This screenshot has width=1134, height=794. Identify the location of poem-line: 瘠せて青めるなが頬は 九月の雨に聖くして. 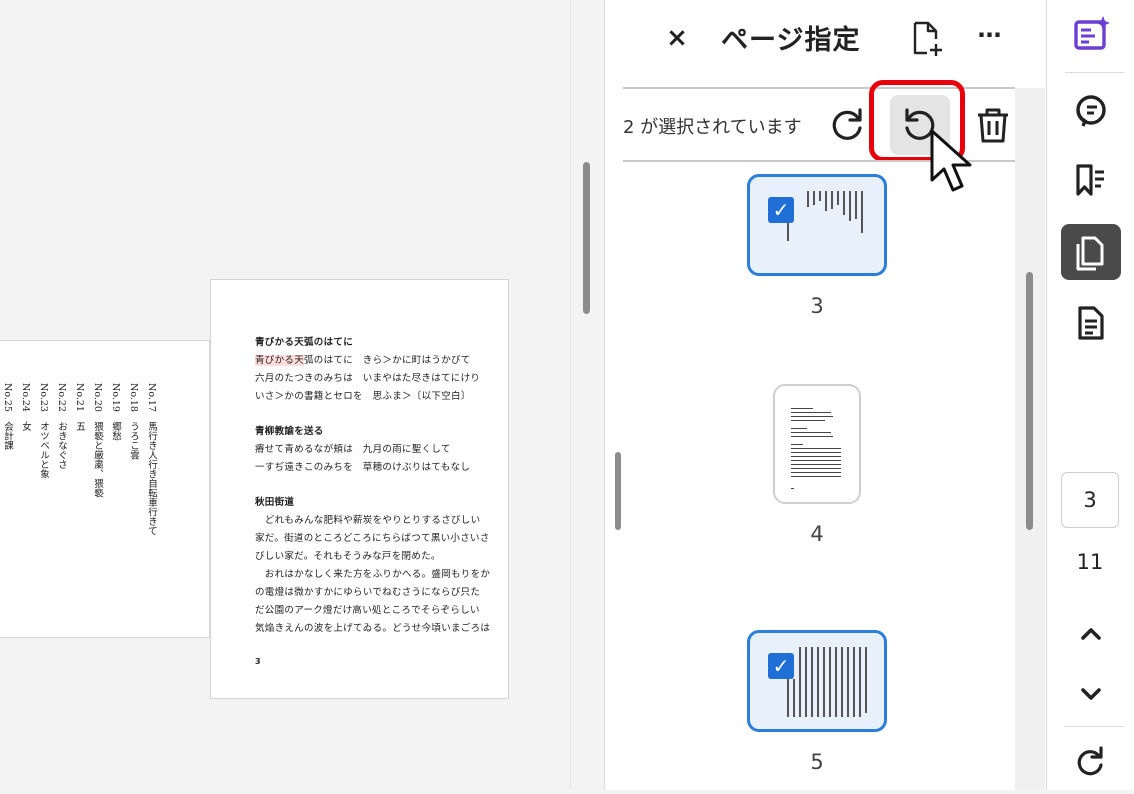
(353, 449).